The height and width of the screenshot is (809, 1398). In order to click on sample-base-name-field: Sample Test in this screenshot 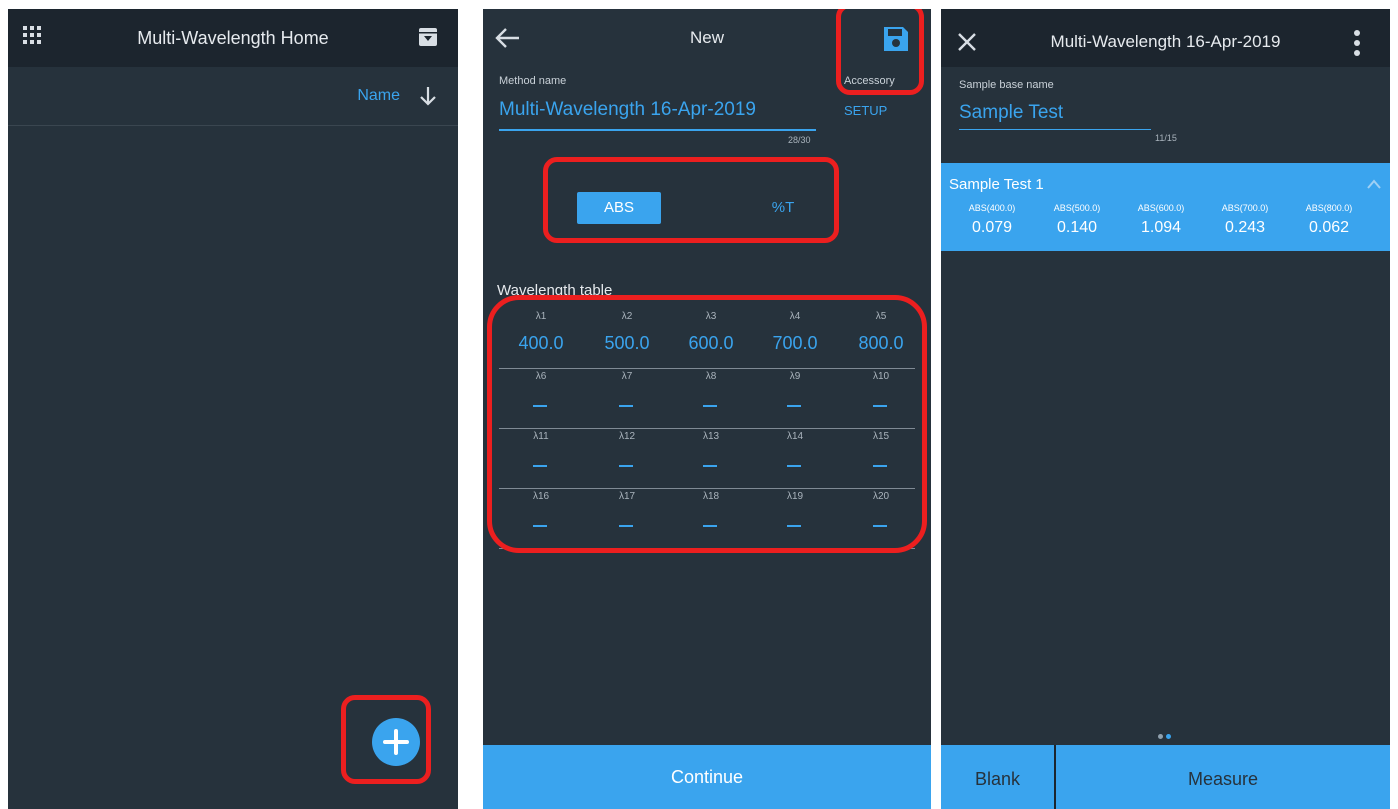, I will do `click(1011, 113)`.